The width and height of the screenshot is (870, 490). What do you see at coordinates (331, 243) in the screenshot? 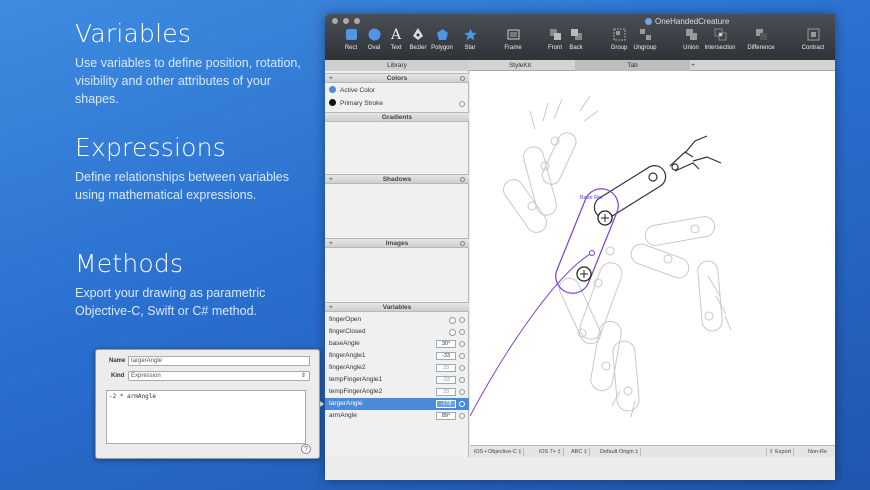
I see `add-image-button: +` at bounding box center [331, 243].